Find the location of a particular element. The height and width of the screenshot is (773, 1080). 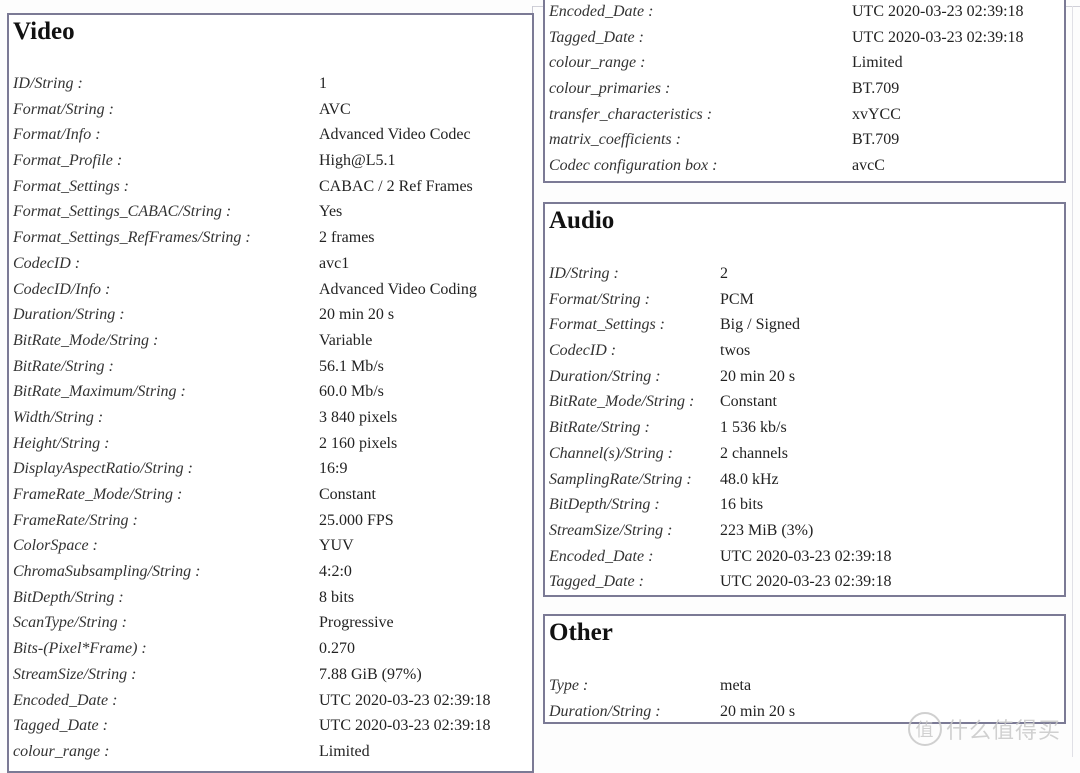

property-value: Advanced Video Coding is located at coordinates (398, 289).